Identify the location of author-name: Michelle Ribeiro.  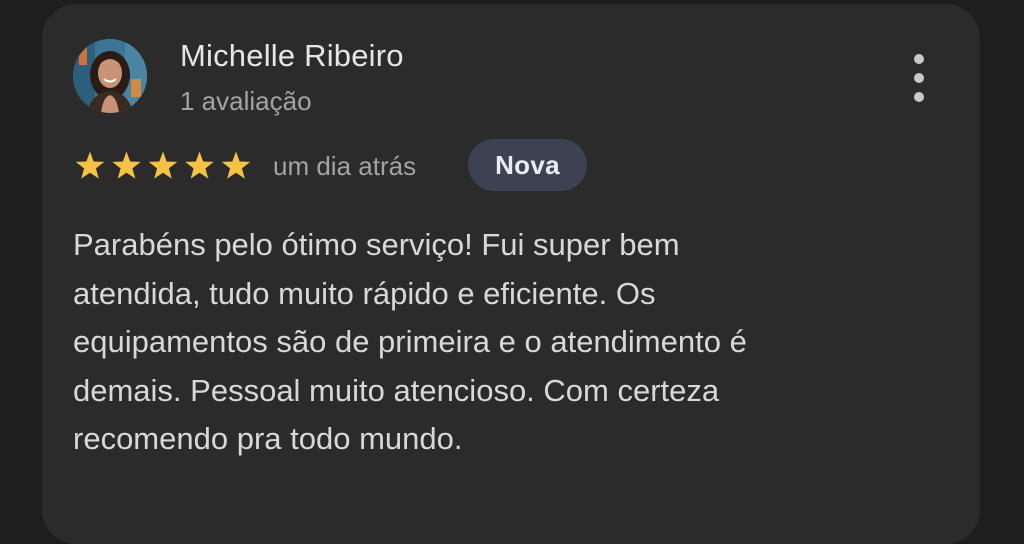
(292, 56).